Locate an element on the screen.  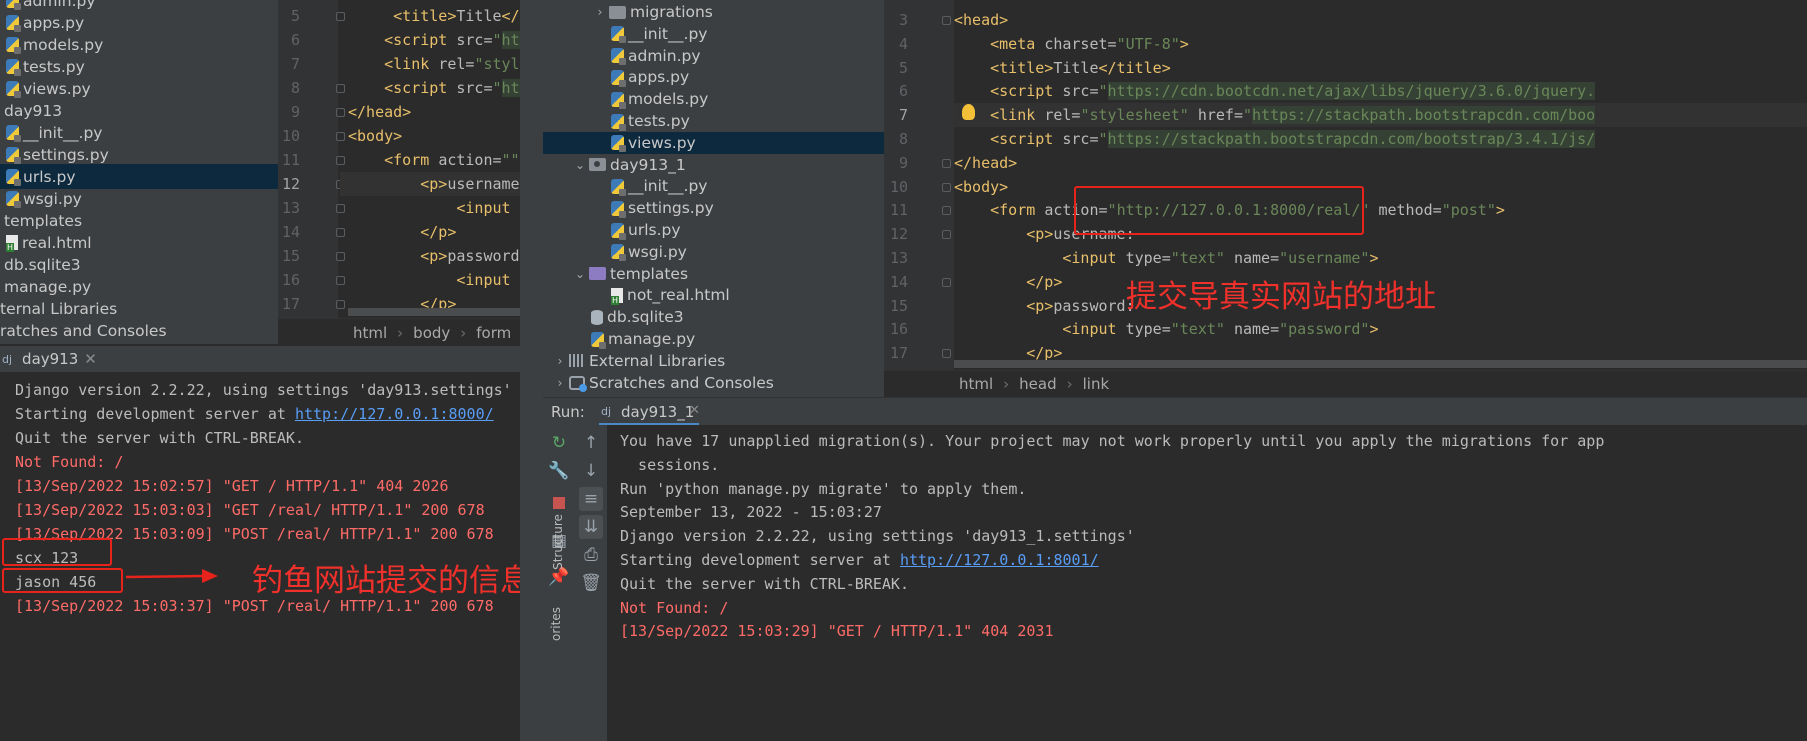
scratches-icon is located at coordinates (578, 383).